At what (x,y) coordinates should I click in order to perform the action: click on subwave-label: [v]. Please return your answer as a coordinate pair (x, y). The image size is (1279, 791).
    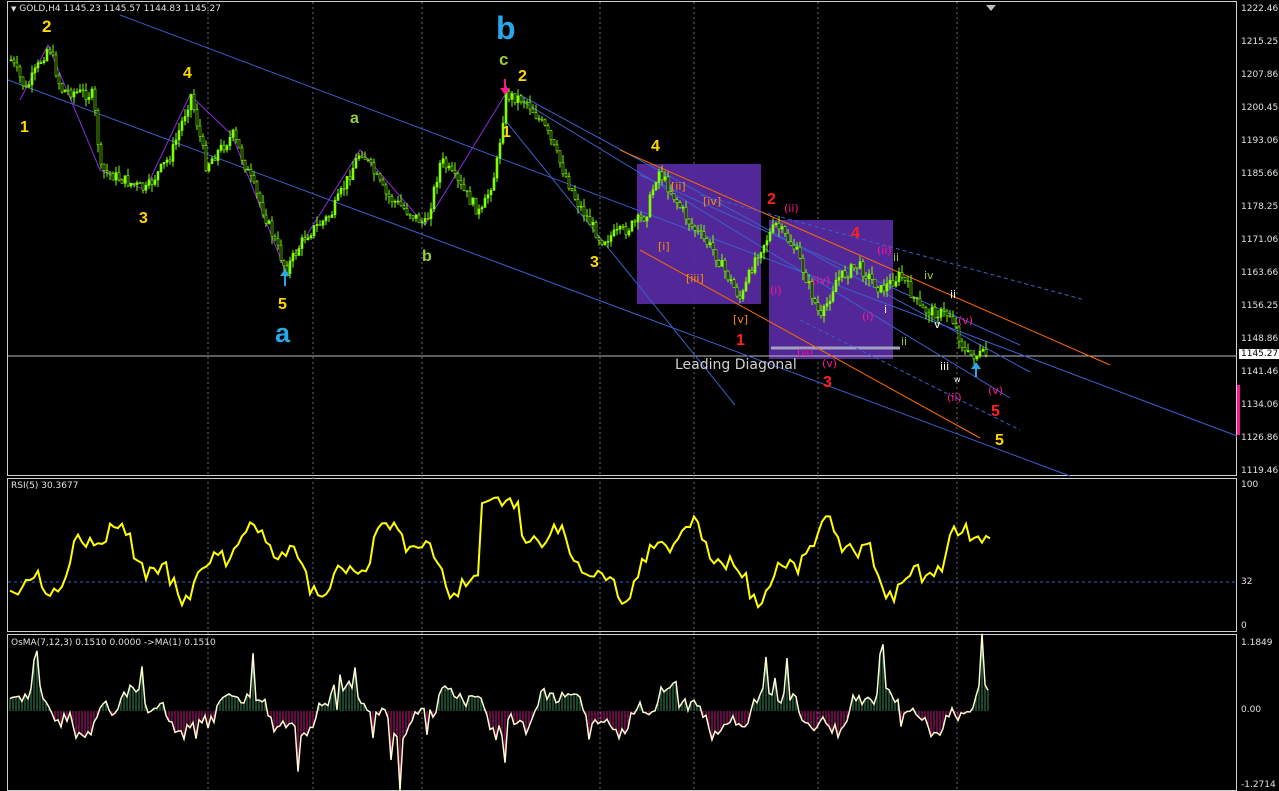
    Looking at the image, I should click on (741, 319).